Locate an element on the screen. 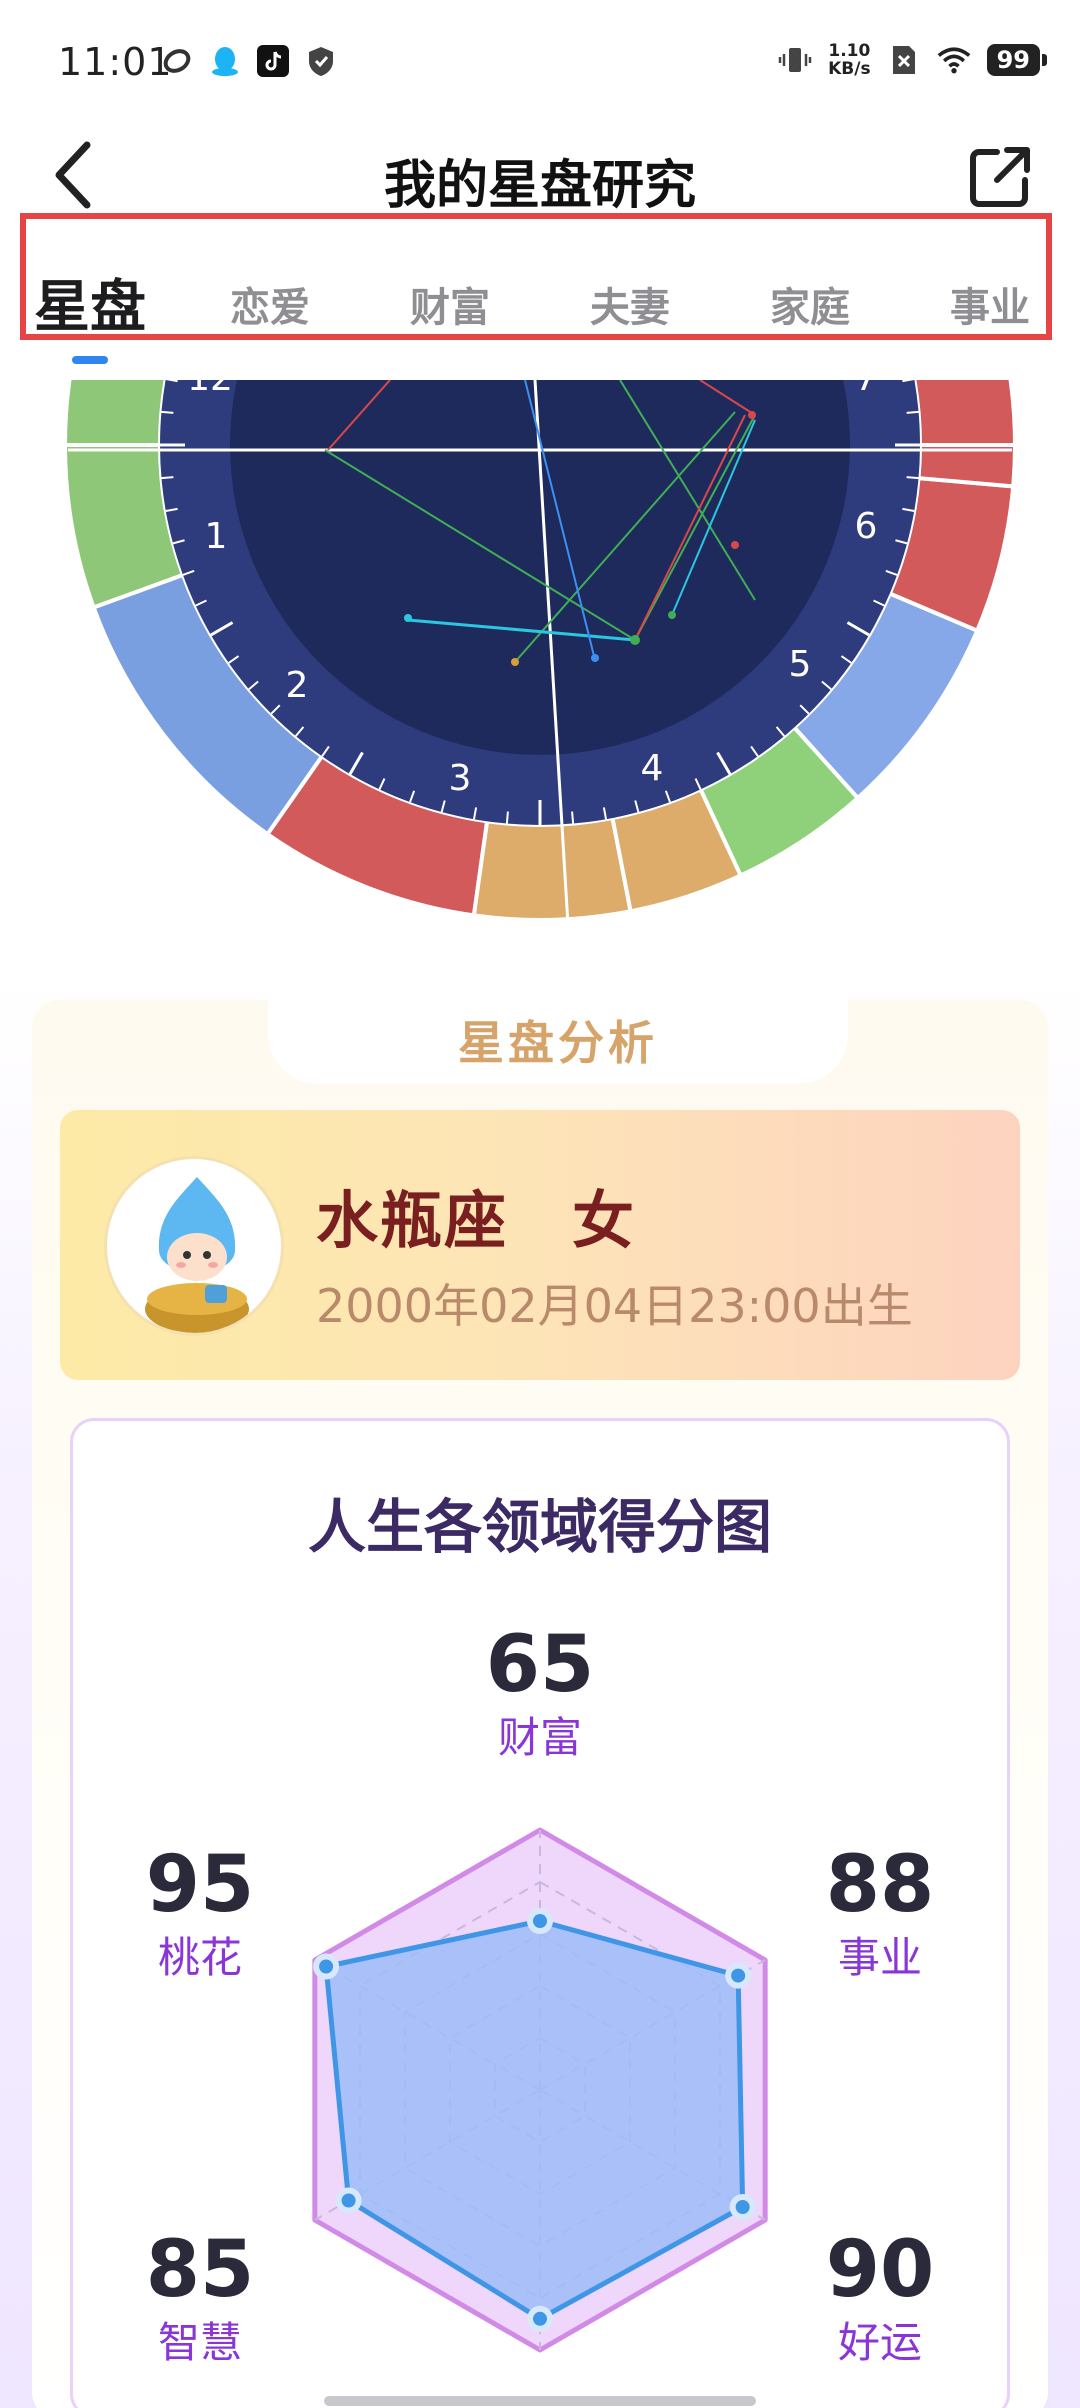 The width and height of the screenshot is (1080, 2408). house-number-5: 5 is located at coordinates (800, 664).